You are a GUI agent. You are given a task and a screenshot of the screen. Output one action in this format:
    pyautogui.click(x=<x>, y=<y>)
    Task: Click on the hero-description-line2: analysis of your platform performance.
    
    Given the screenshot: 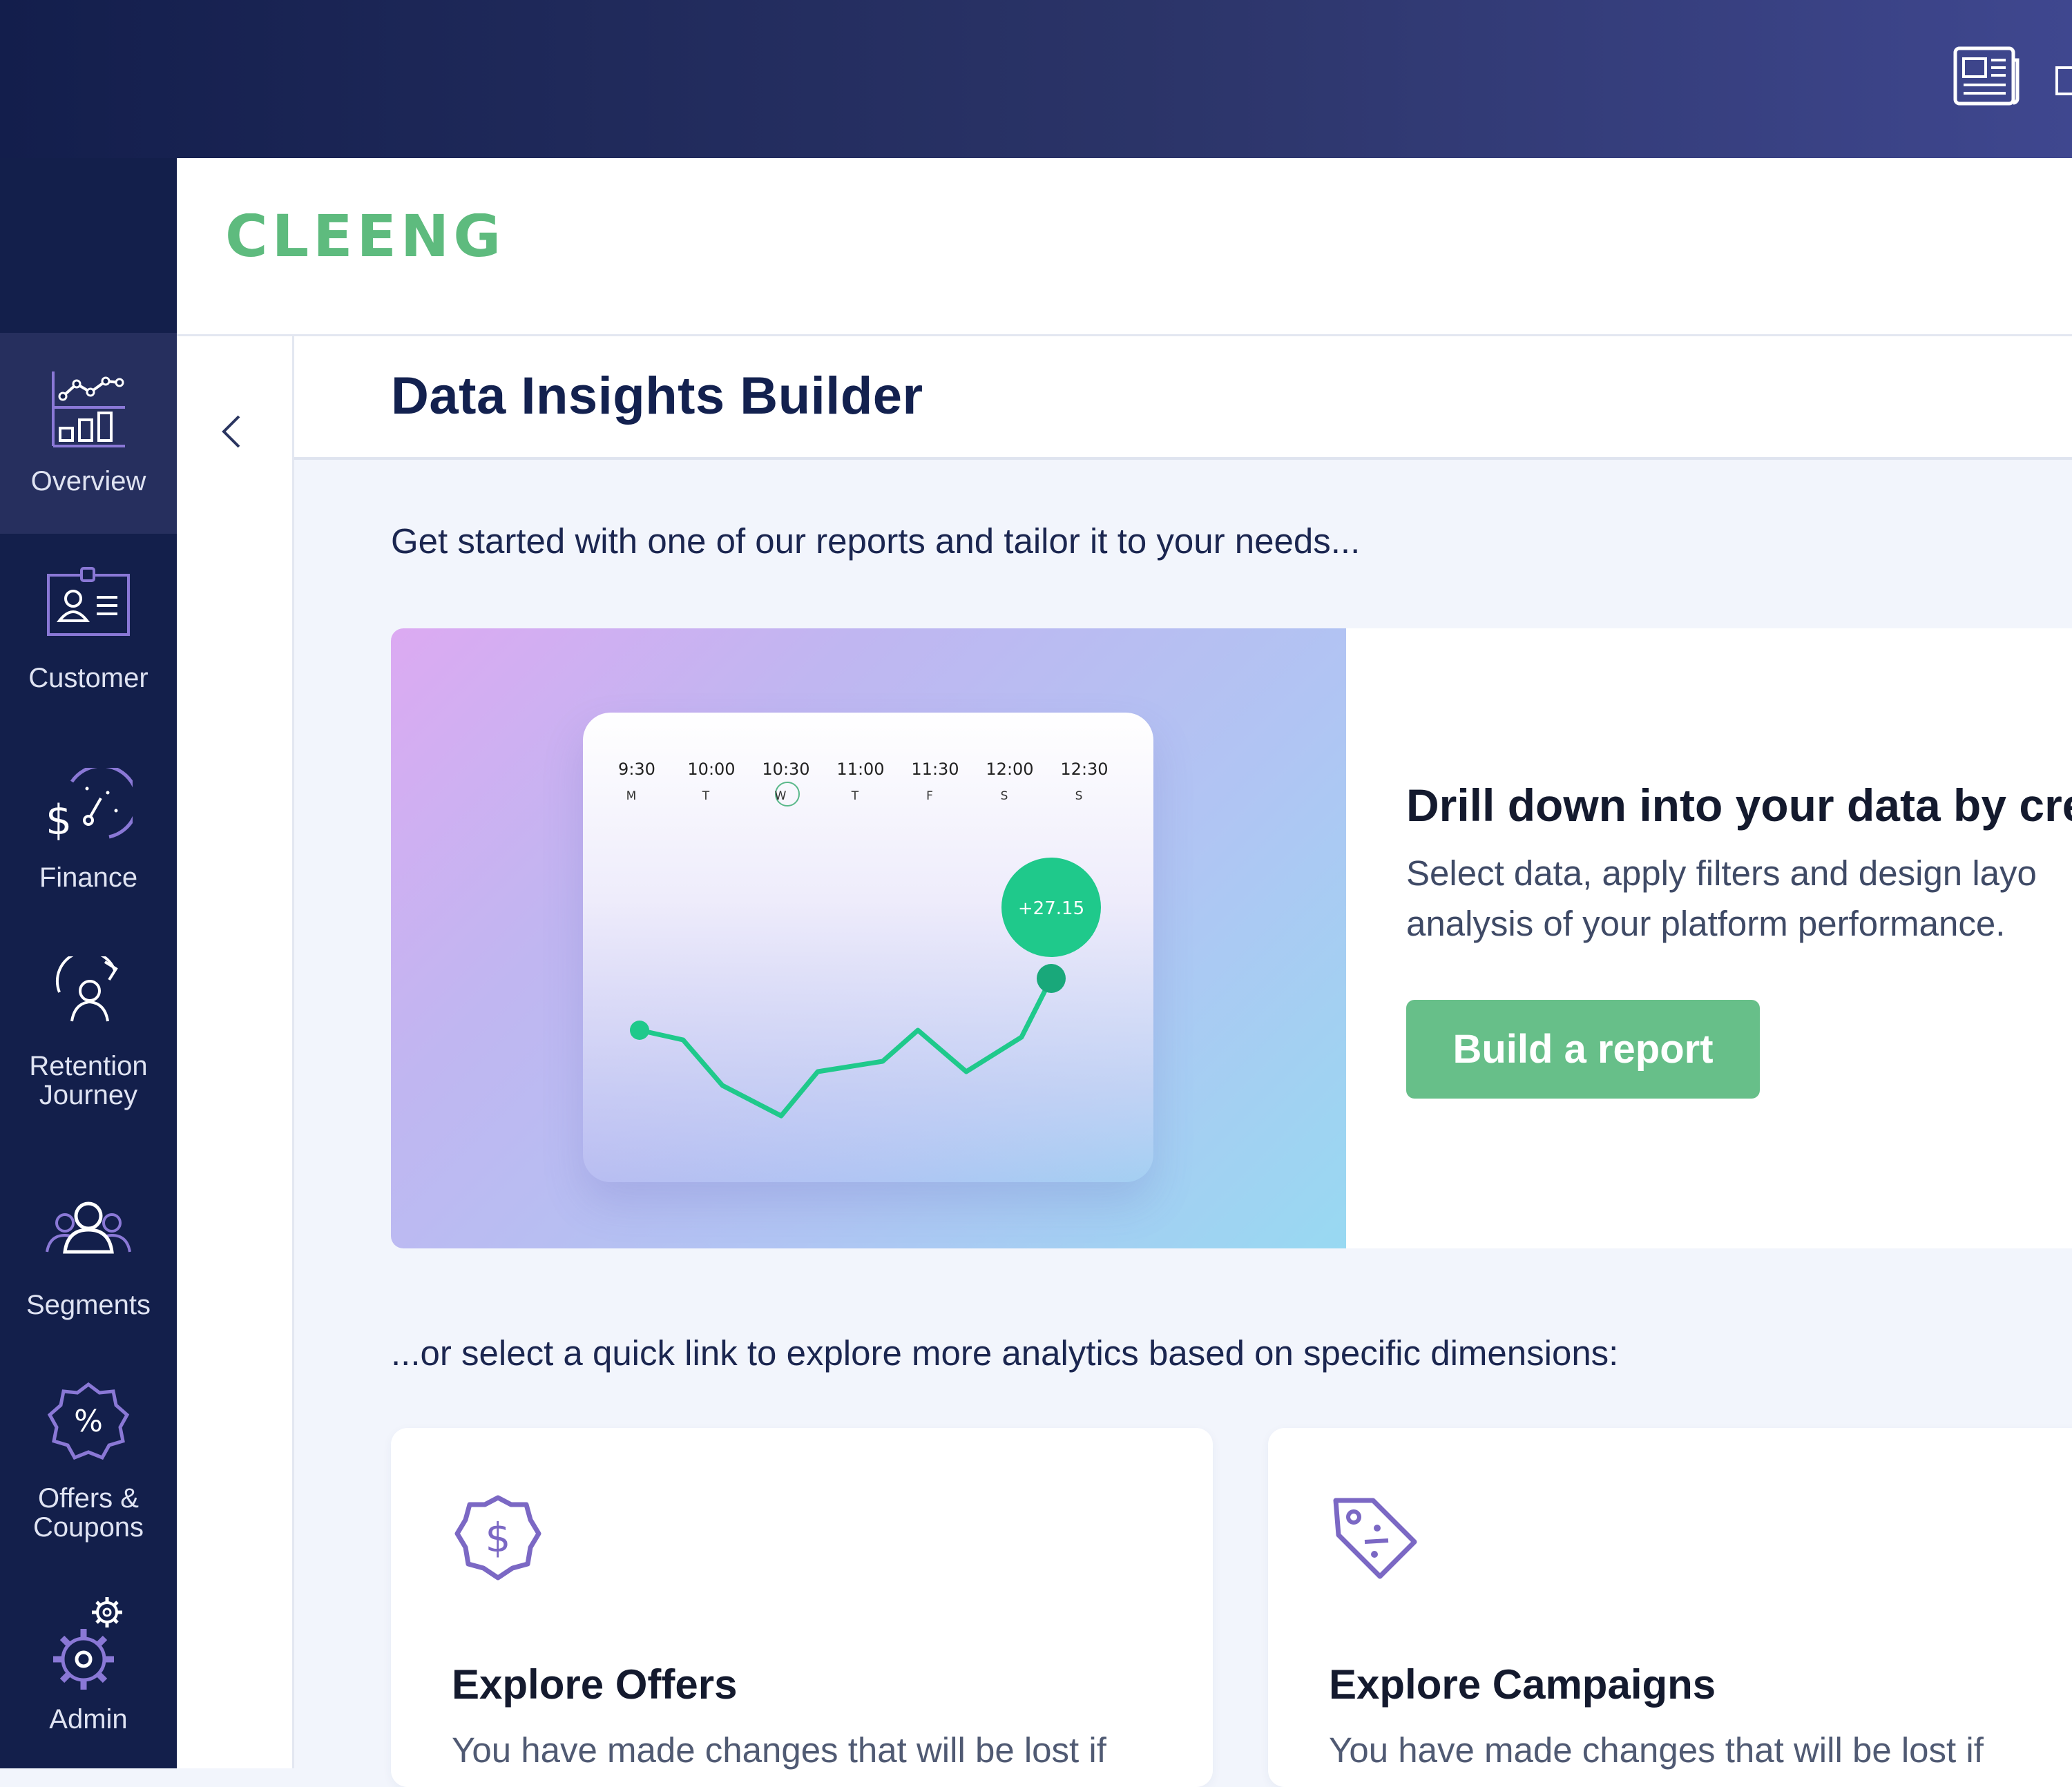 What is the action you would take?
    pyautogui.click(x=1706, y=923)
    